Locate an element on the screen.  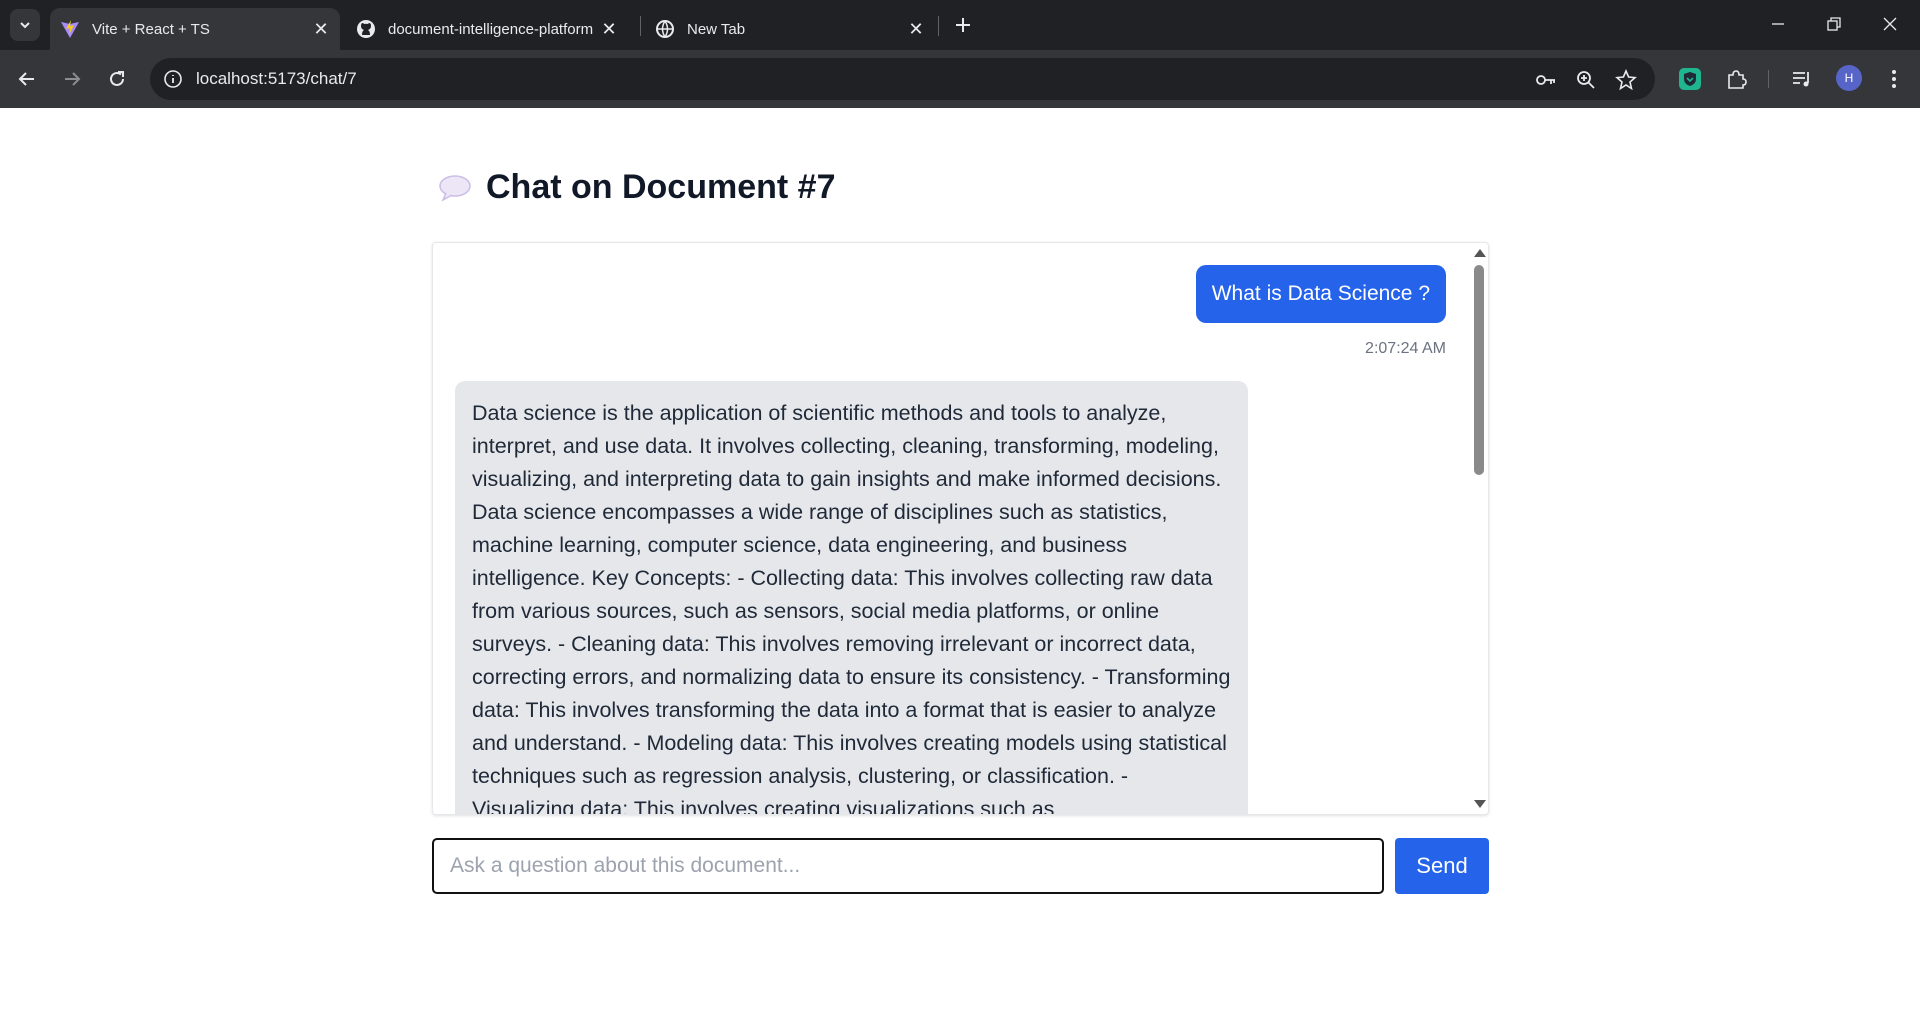
github-icon is located at coordinates (366, 29).